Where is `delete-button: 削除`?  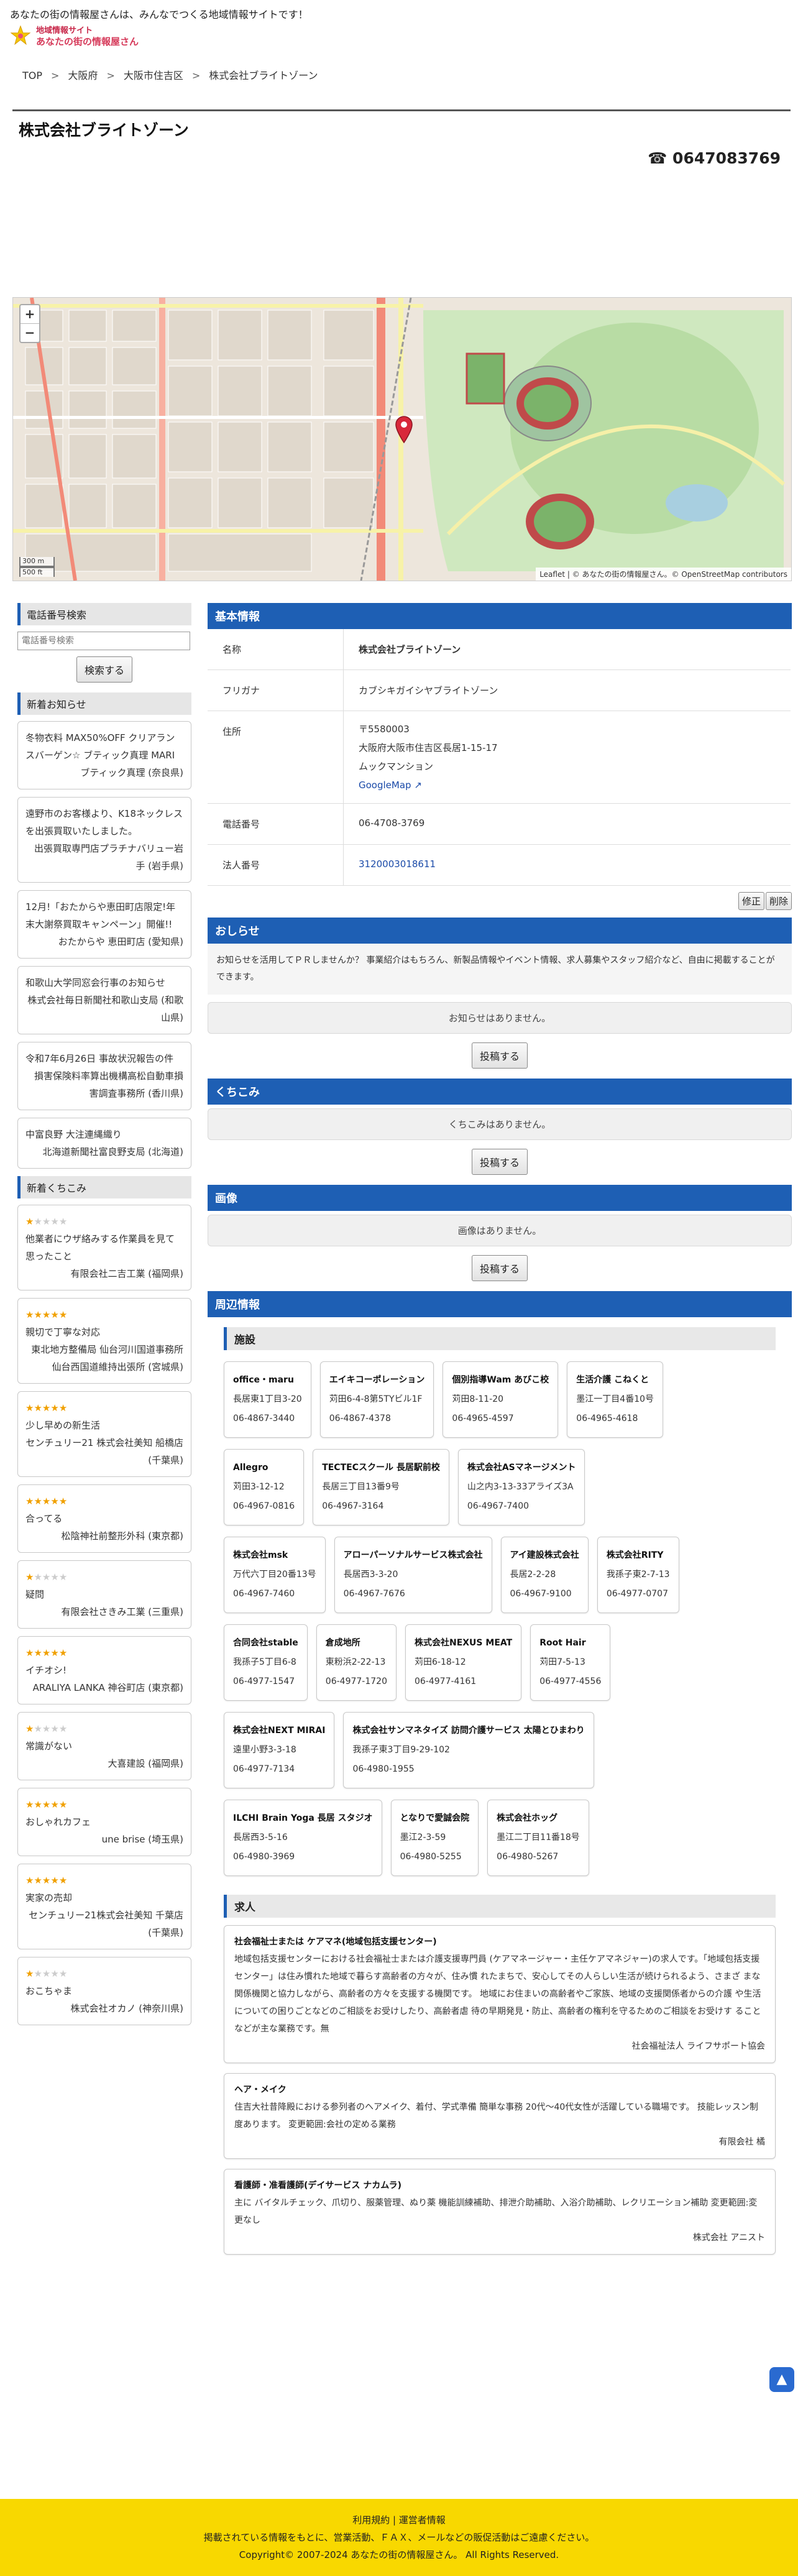
delete-button: 削除 is located at coordinates (778, 901).